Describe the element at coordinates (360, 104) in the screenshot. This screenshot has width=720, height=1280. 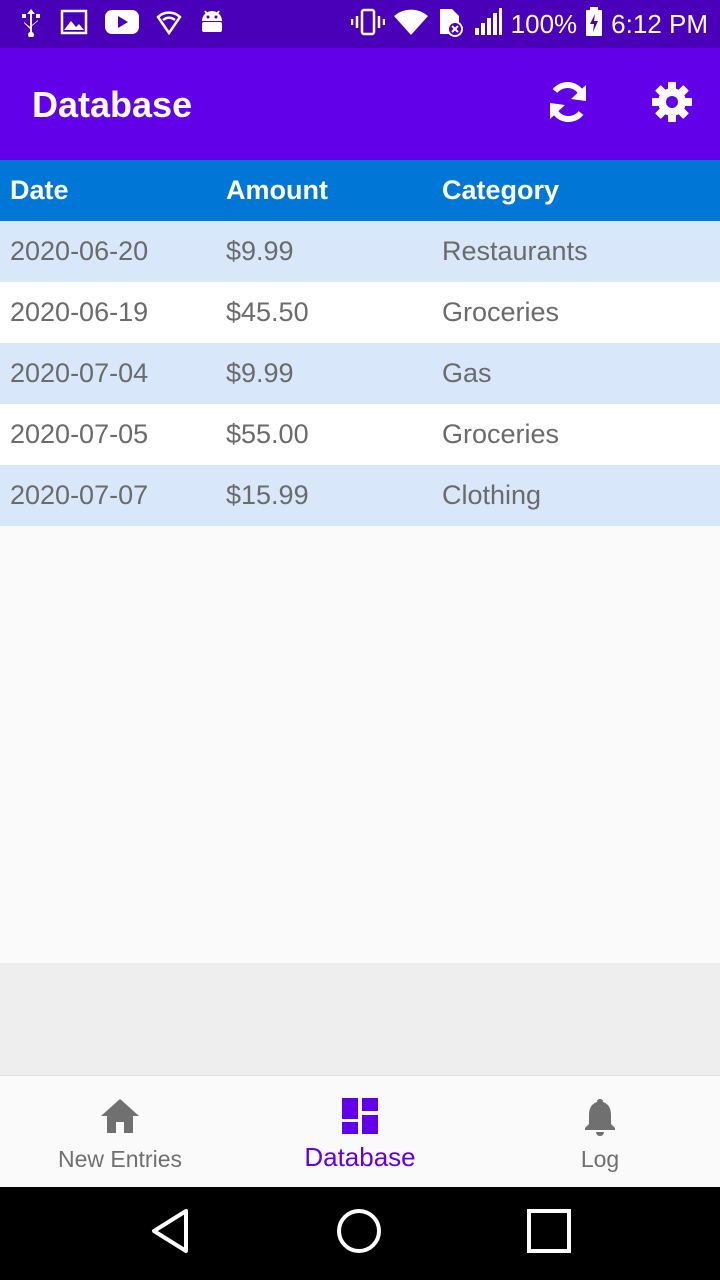
I see `app-bar: Database` at that location.